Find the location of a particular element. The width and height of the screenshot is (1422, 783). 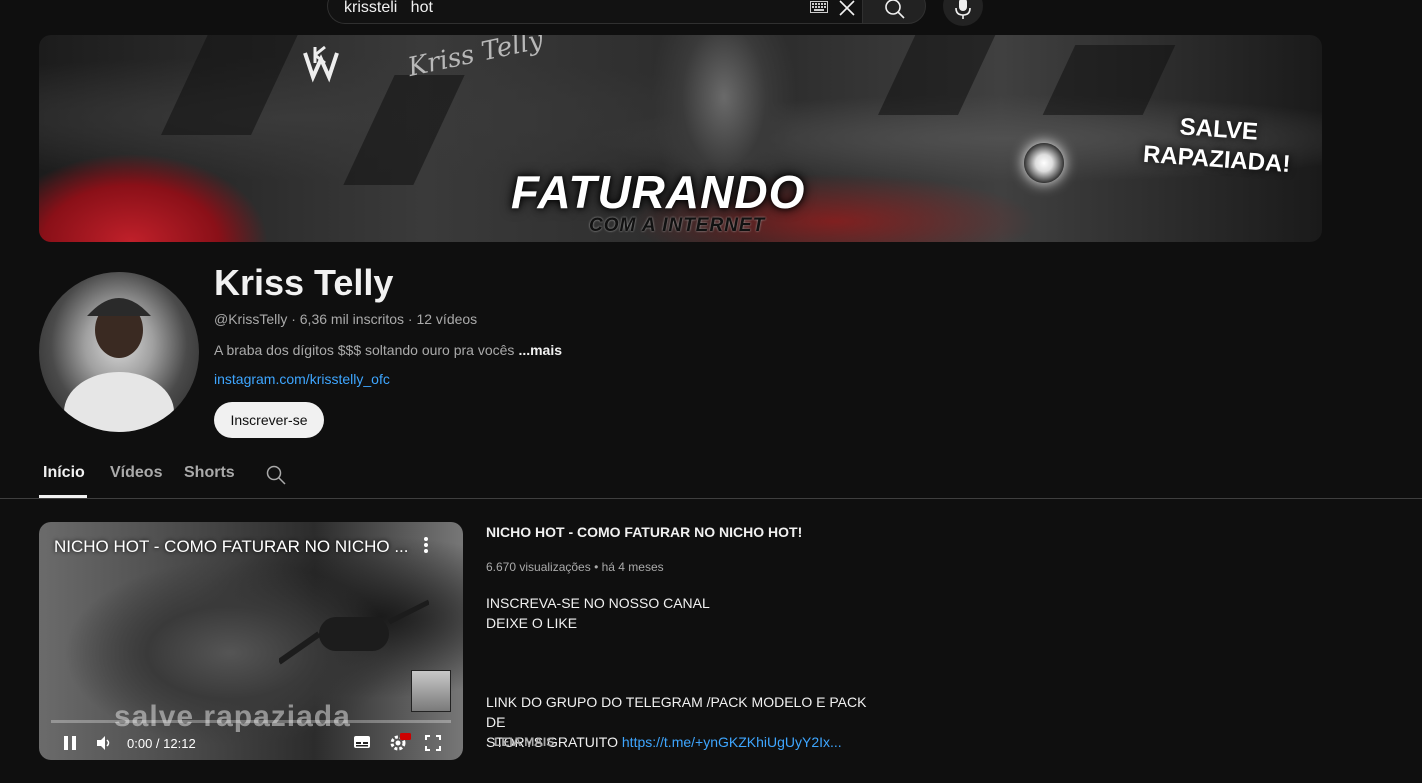

pause-icon is located at coordinates (70, 743).